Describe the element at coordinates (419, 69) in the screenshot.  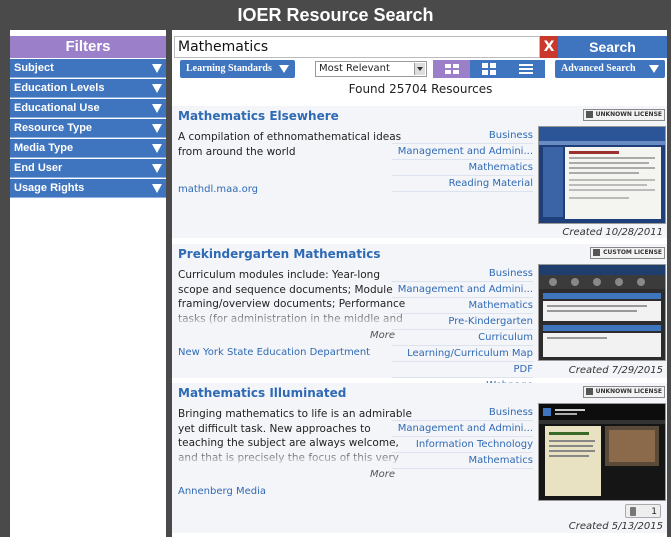
I see `dropdown-arrow-icon` at that location.